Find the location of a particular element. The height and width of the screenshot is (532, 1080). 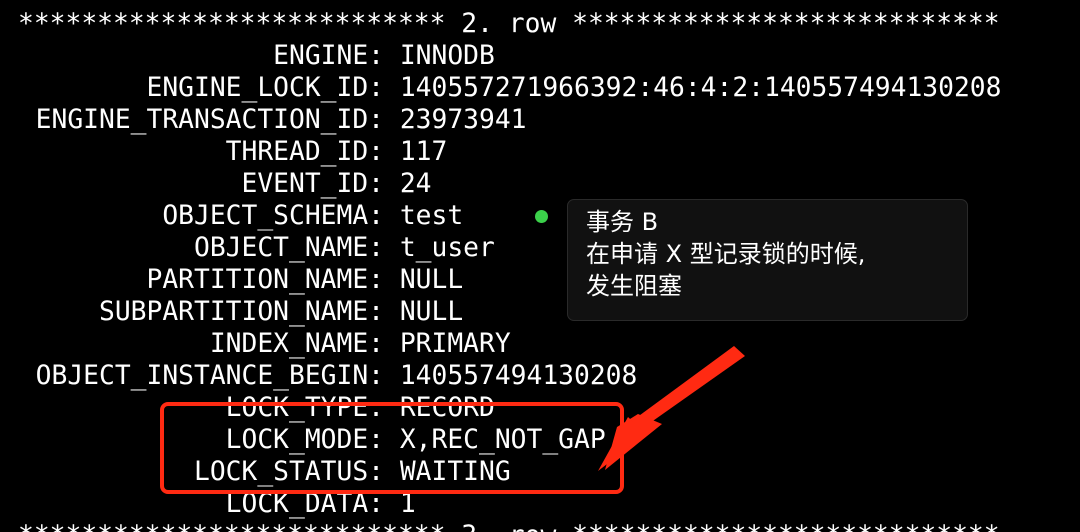

field-row-index-name: INDEX_NAME: PRIMARY is located at coordinates (264, 344).